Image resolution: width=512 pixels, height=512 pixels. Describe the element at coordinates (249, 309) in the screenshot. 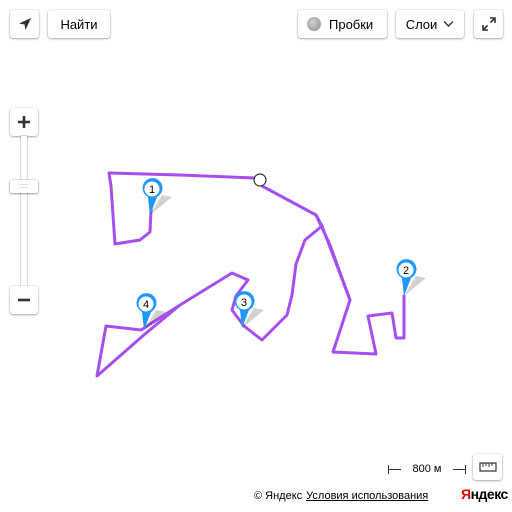

I see `route-marker-3: 3` at that location.